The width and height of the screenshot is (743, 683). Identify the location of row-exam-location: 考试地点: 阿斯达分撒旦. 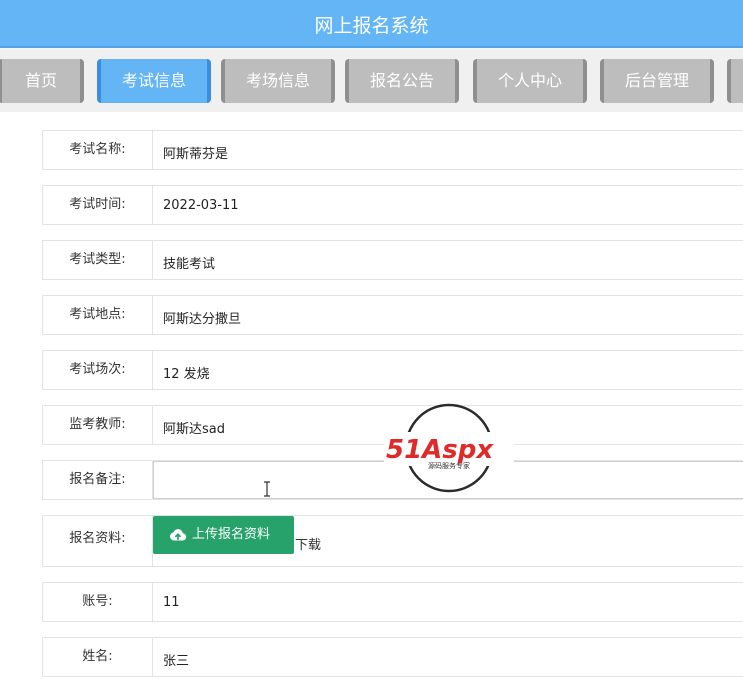
(392, 315).